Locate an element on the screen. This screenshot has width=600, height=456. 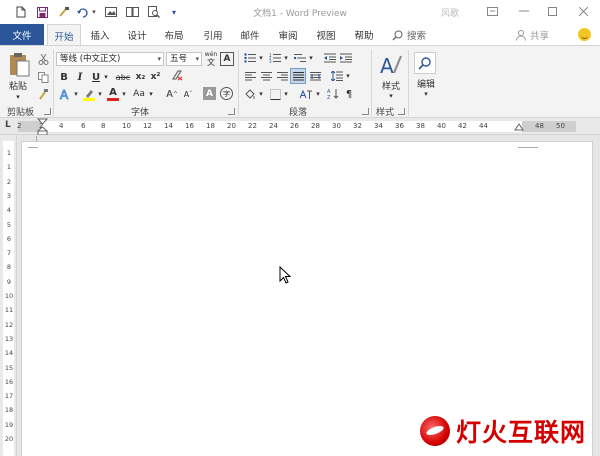
show-marks-icon: ¶ is located at coordinates (349, 94).